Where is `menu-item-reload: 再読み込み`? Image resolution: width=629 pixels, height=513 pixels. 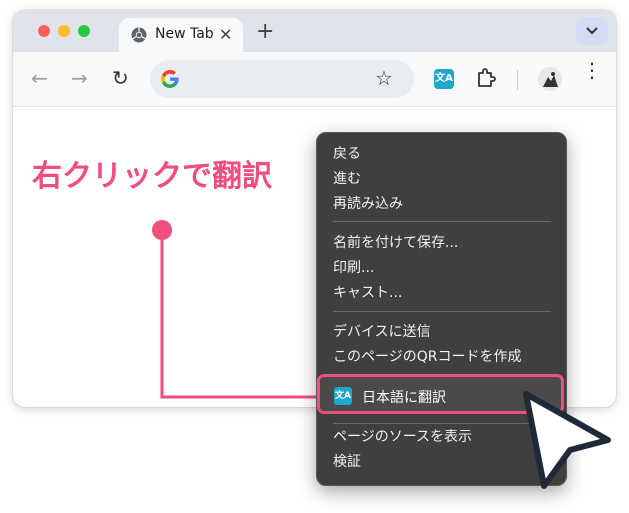
menu-item-reload: 再読み込み is located at coordinates (368, 203).